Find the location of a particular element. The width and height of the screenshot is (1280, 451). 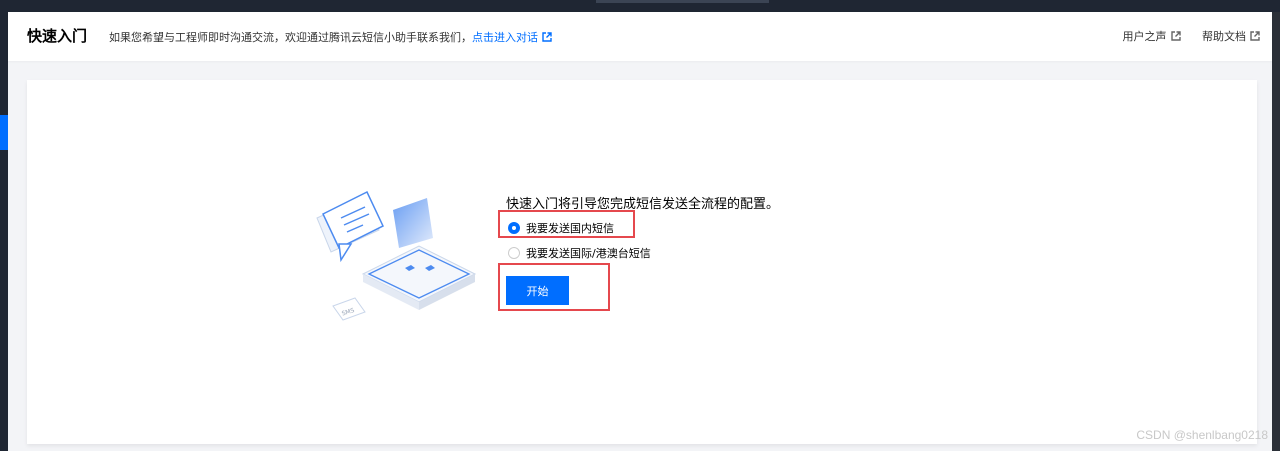

user-voice-label: 用户之声 is located at coordinates (1144, 36).